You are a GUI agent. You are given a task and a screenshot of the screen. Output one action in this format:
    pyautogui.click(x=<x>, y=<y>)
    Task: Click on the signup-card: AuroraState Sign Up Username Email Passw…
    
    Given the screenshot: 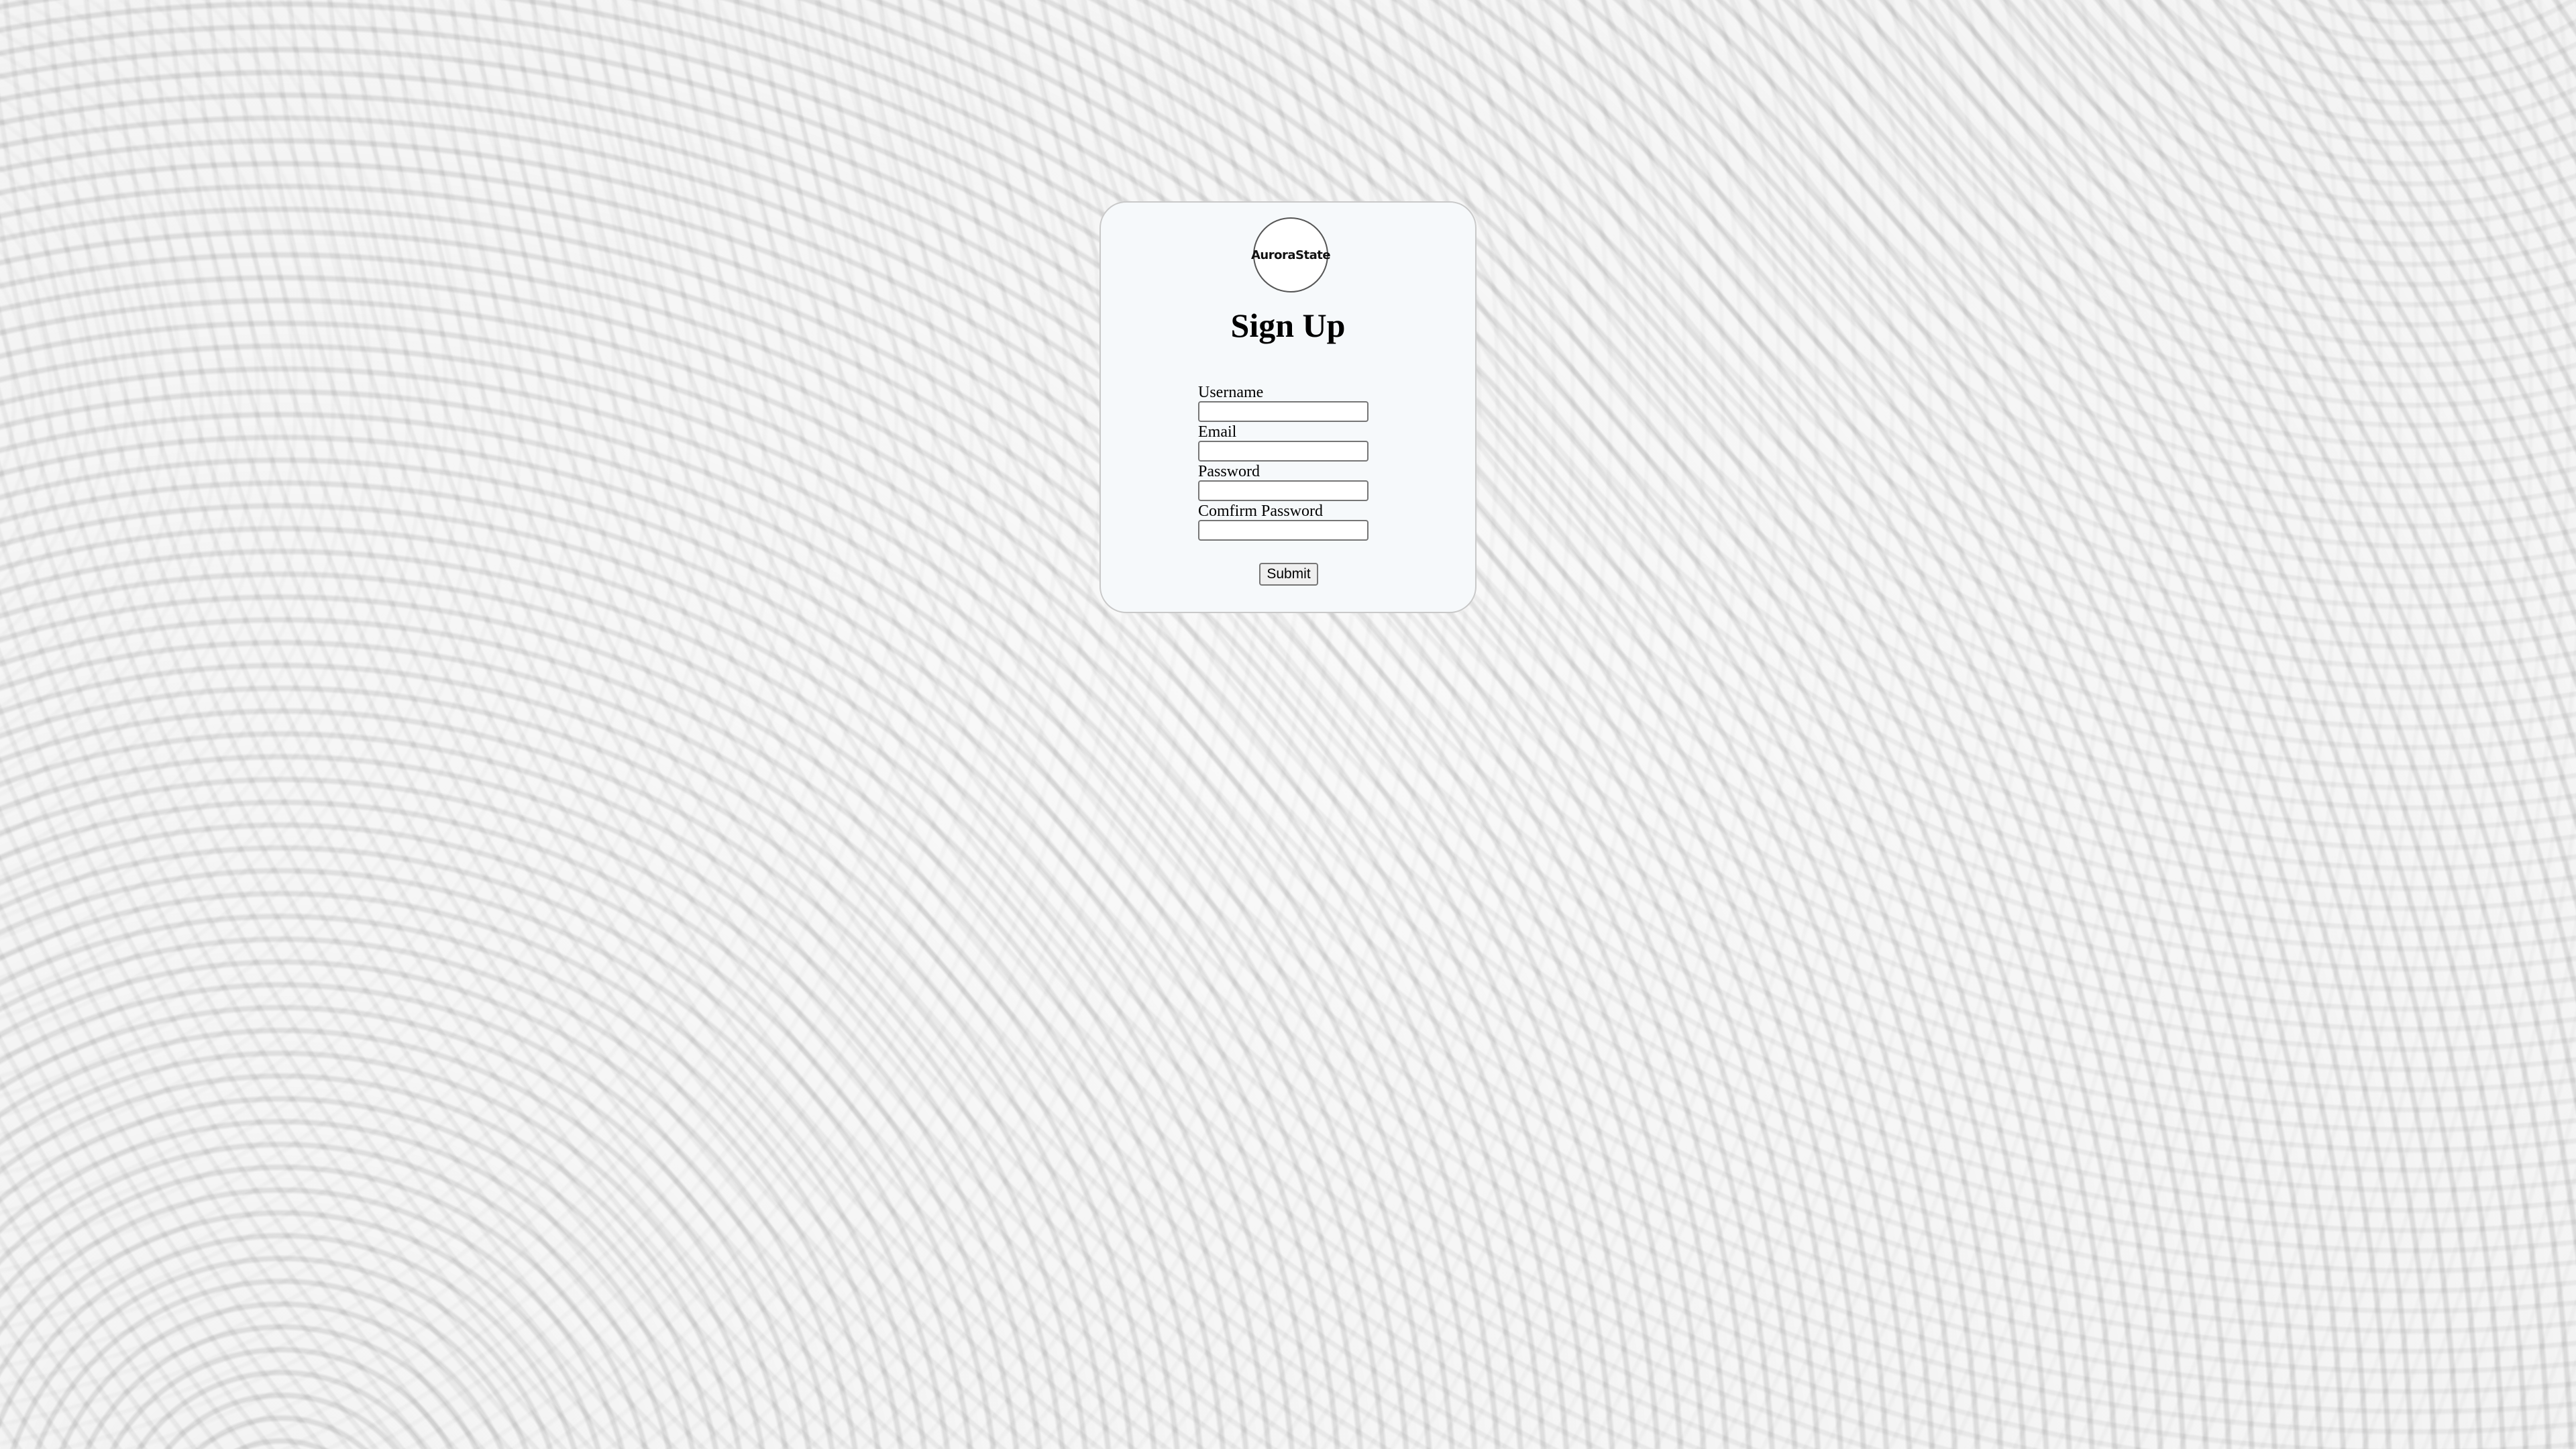 What is the action you would take?
    pyautogui.click(x=1288, y=407)
    